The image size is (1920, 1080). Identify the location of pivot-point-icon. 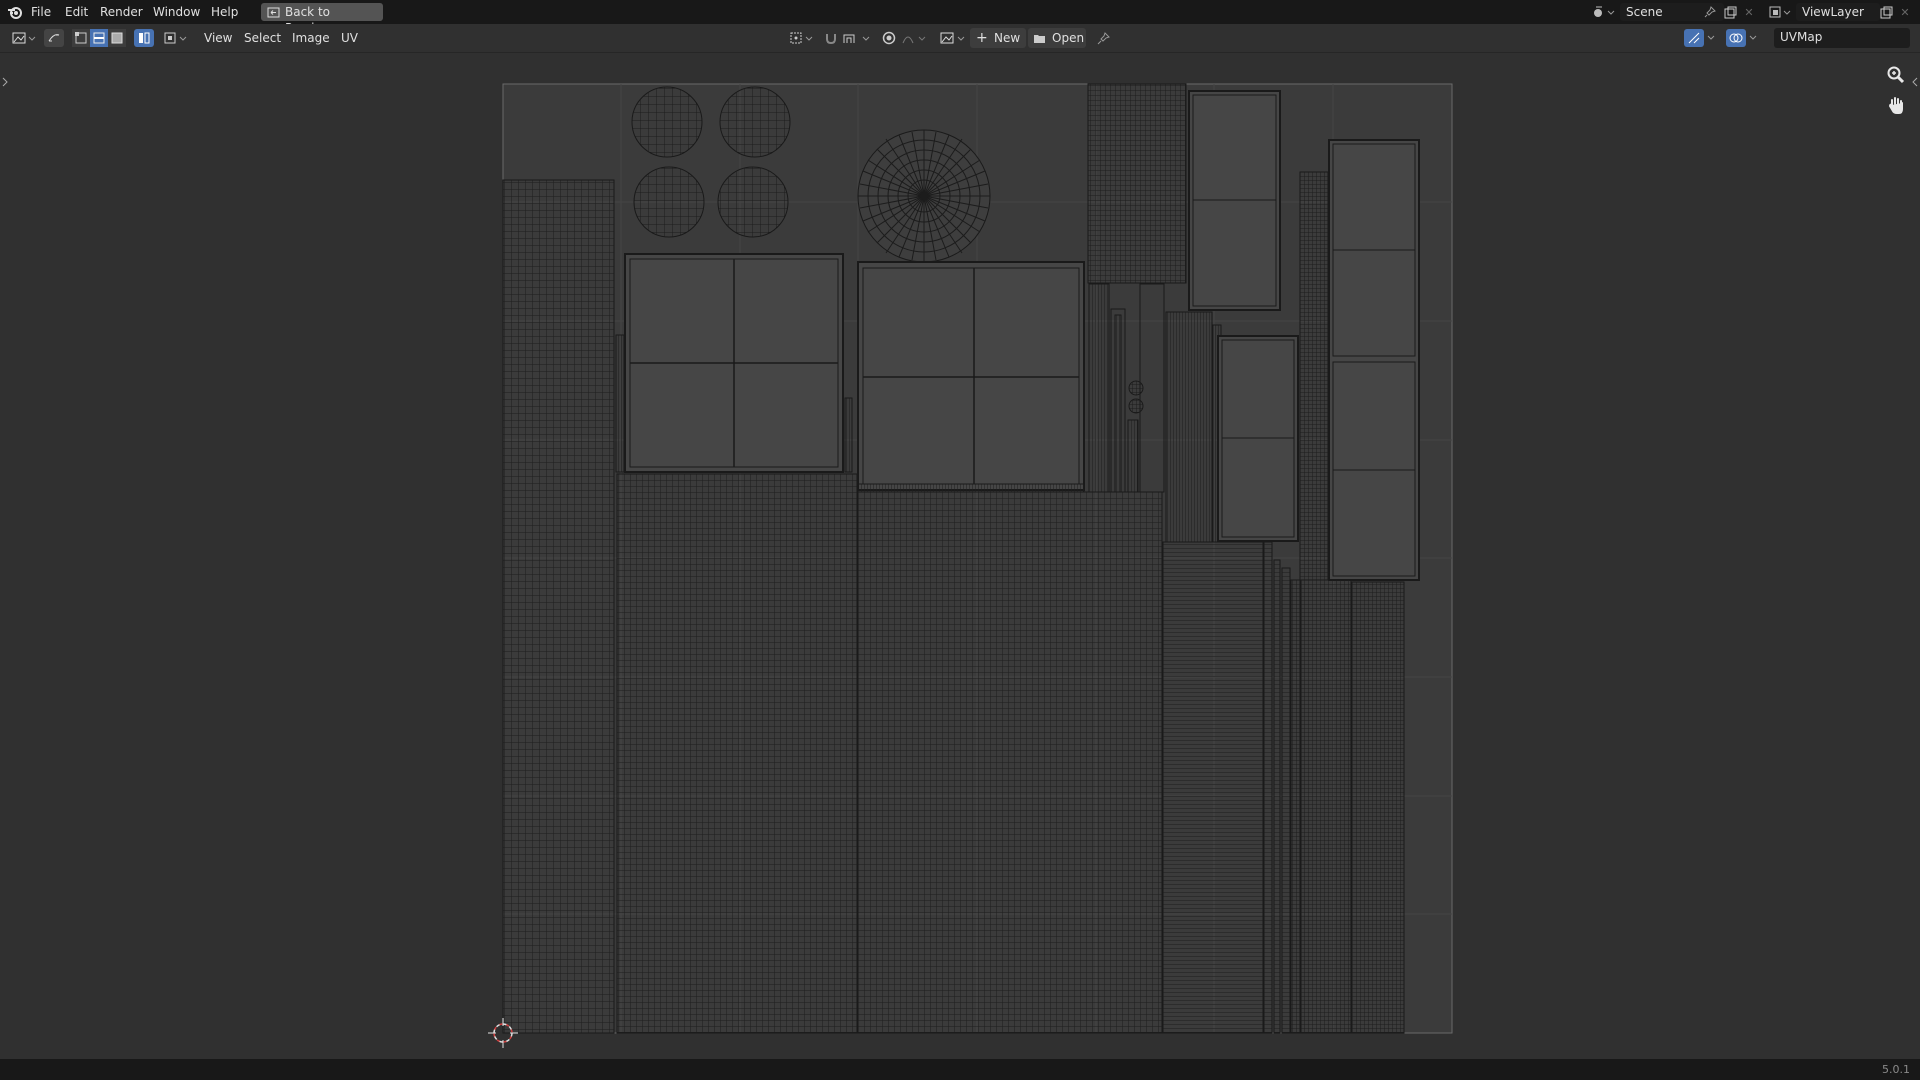
(802, 38).